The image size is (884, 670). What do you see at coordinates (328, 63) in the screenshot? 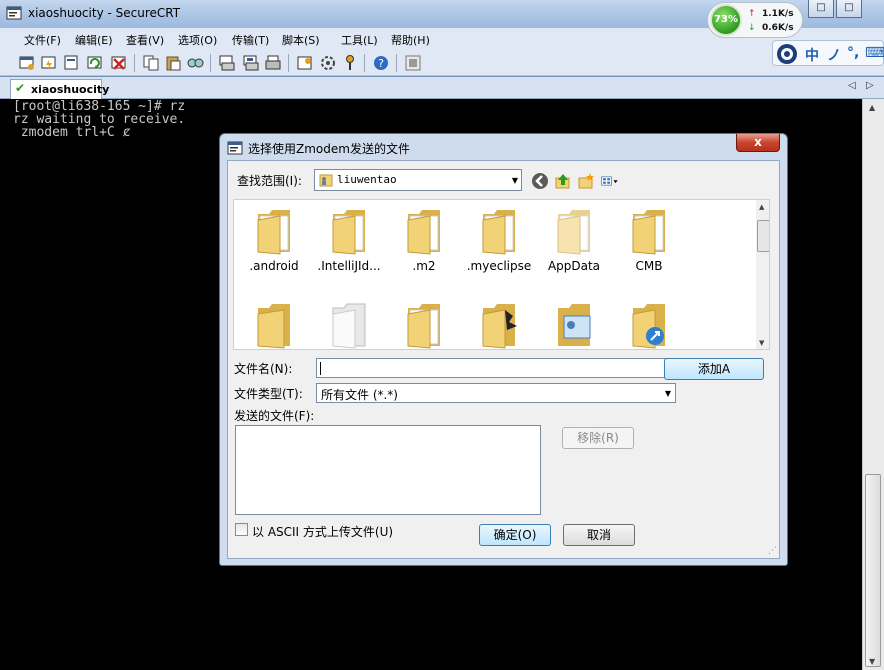
I see `global-options-icon` at bounding box center [328, 63].